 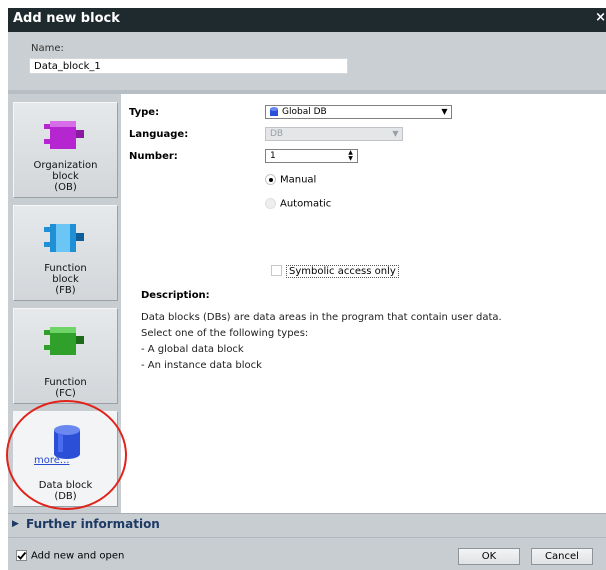 I want to click on description-line: - A global data block, so click(x=192, y=349).